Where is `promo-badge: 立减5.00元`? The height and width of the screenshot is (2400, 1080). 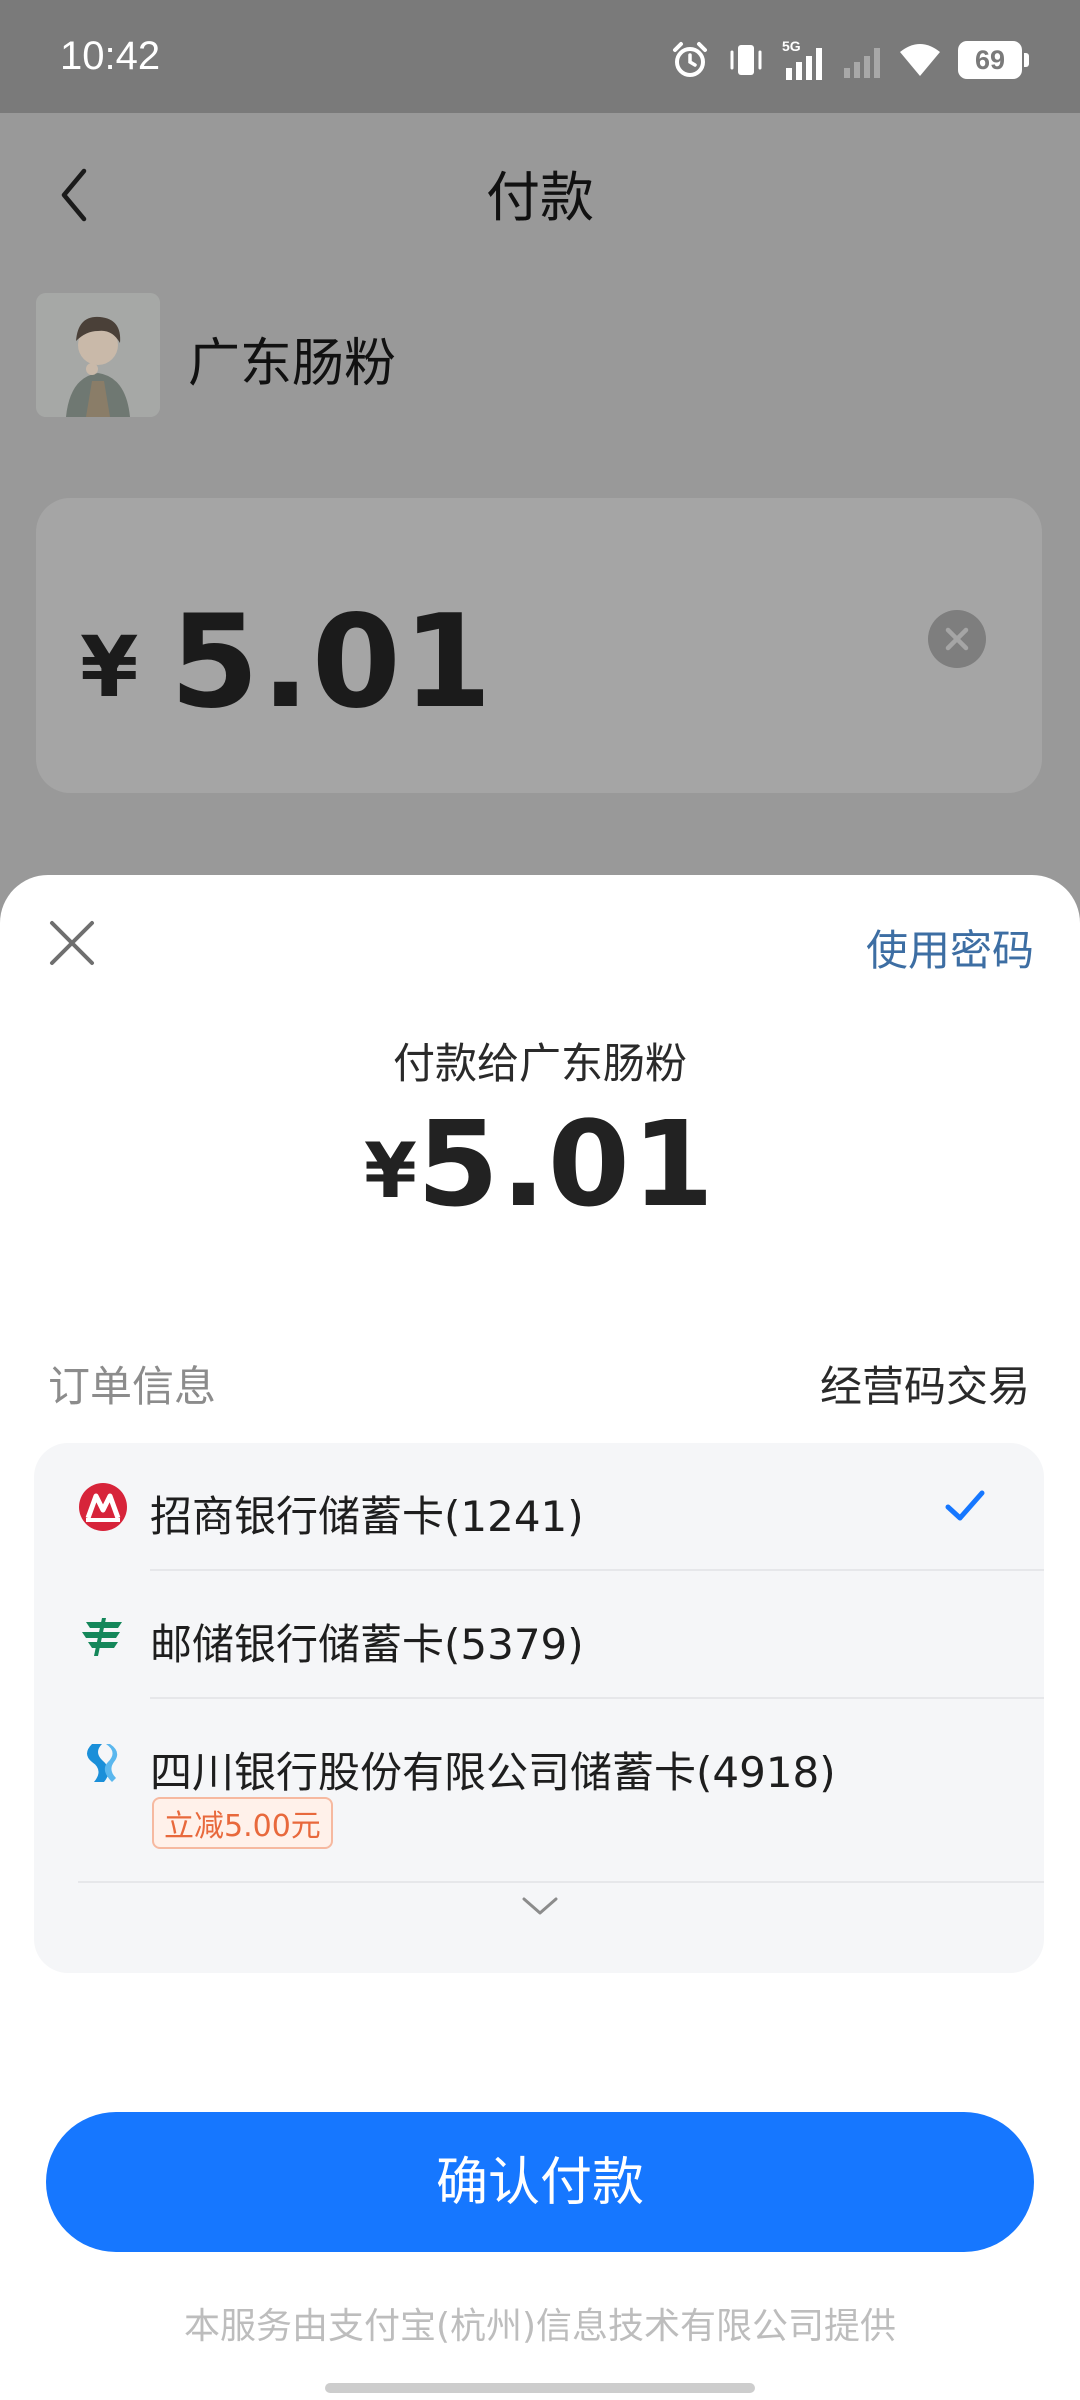
promo-badge: 立减5.00元 is located at coordinates (242, 1823).